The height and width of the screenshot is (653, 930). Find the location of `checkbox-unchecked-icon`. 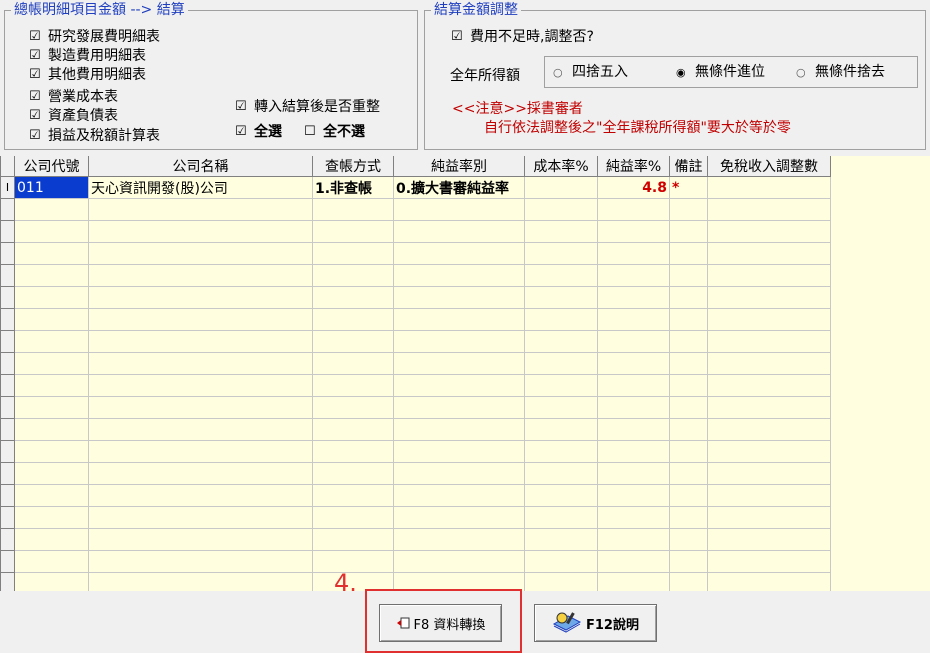

checkbox-unchecked-icon is located at coordinates (310, 132).